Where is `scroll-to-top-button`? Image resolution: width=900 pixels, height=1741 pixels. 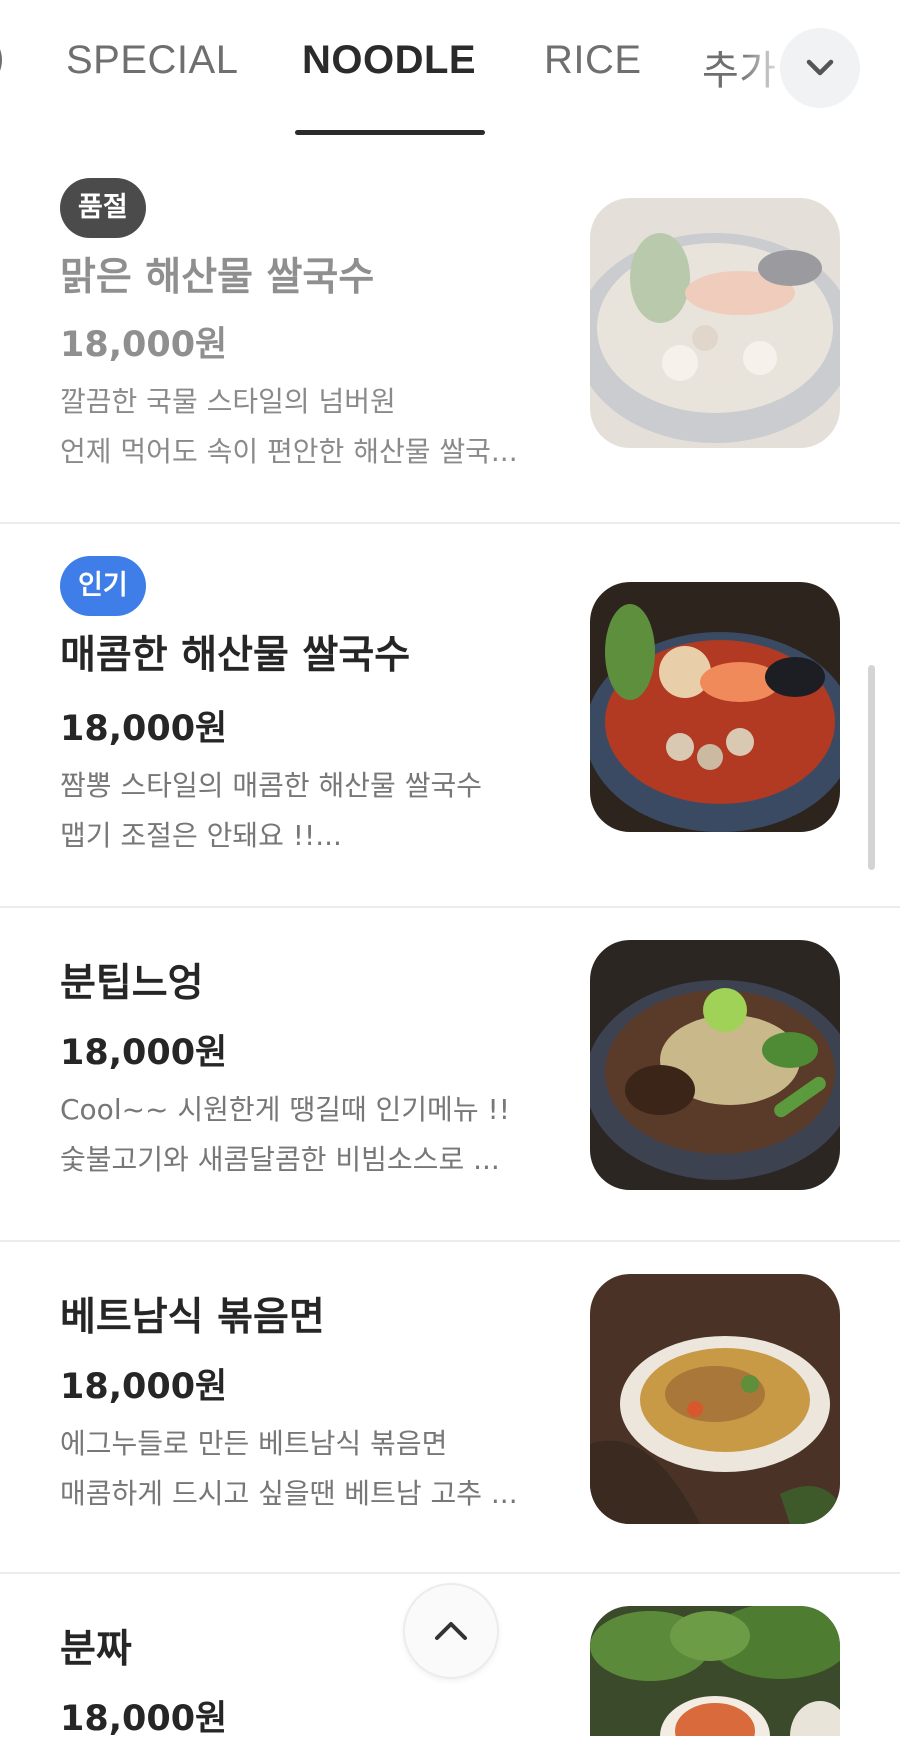
scroll-to-top-button is located at coordinates (451, 1631).